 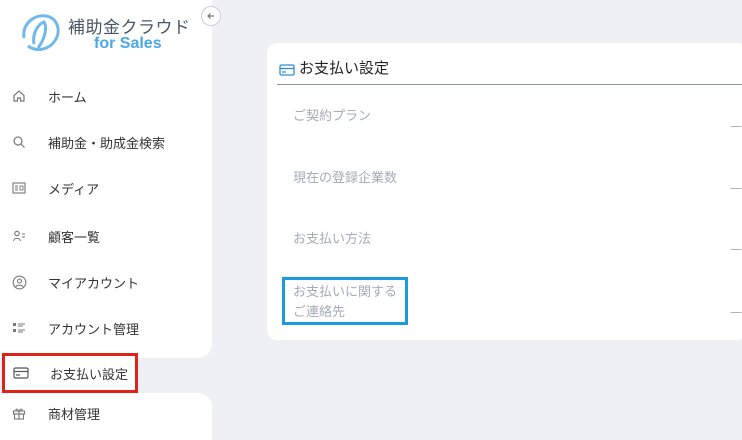 What do you see at coordinates (19, 282) in the screenshot?
I see `account-icon` at bounding box center [19, 282].